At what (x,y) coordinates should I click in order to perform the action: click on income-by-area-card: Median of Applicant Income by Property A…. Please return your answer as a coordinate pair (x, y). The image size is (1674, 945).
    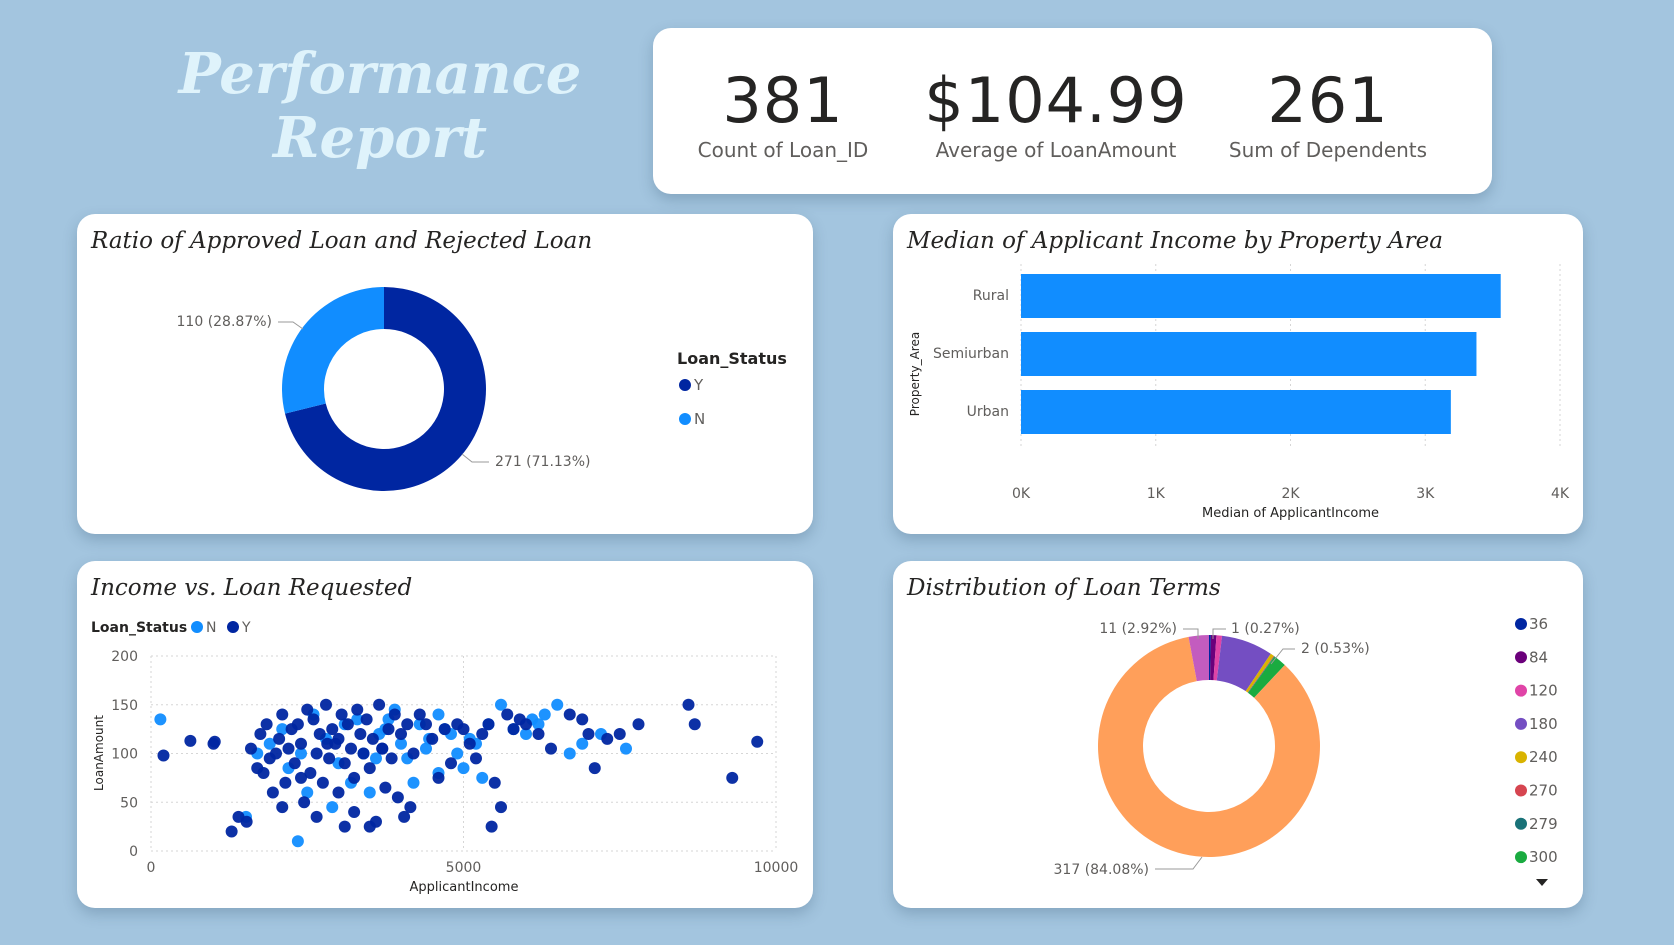
    Looking at the image, I should click on (1238, 374).